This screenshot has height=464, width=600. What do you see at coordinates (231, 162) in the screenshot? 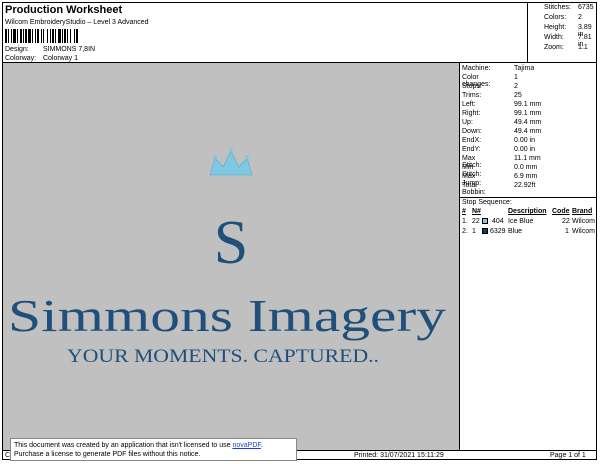
I see `crown-icon` at bounding box center [231, 162].